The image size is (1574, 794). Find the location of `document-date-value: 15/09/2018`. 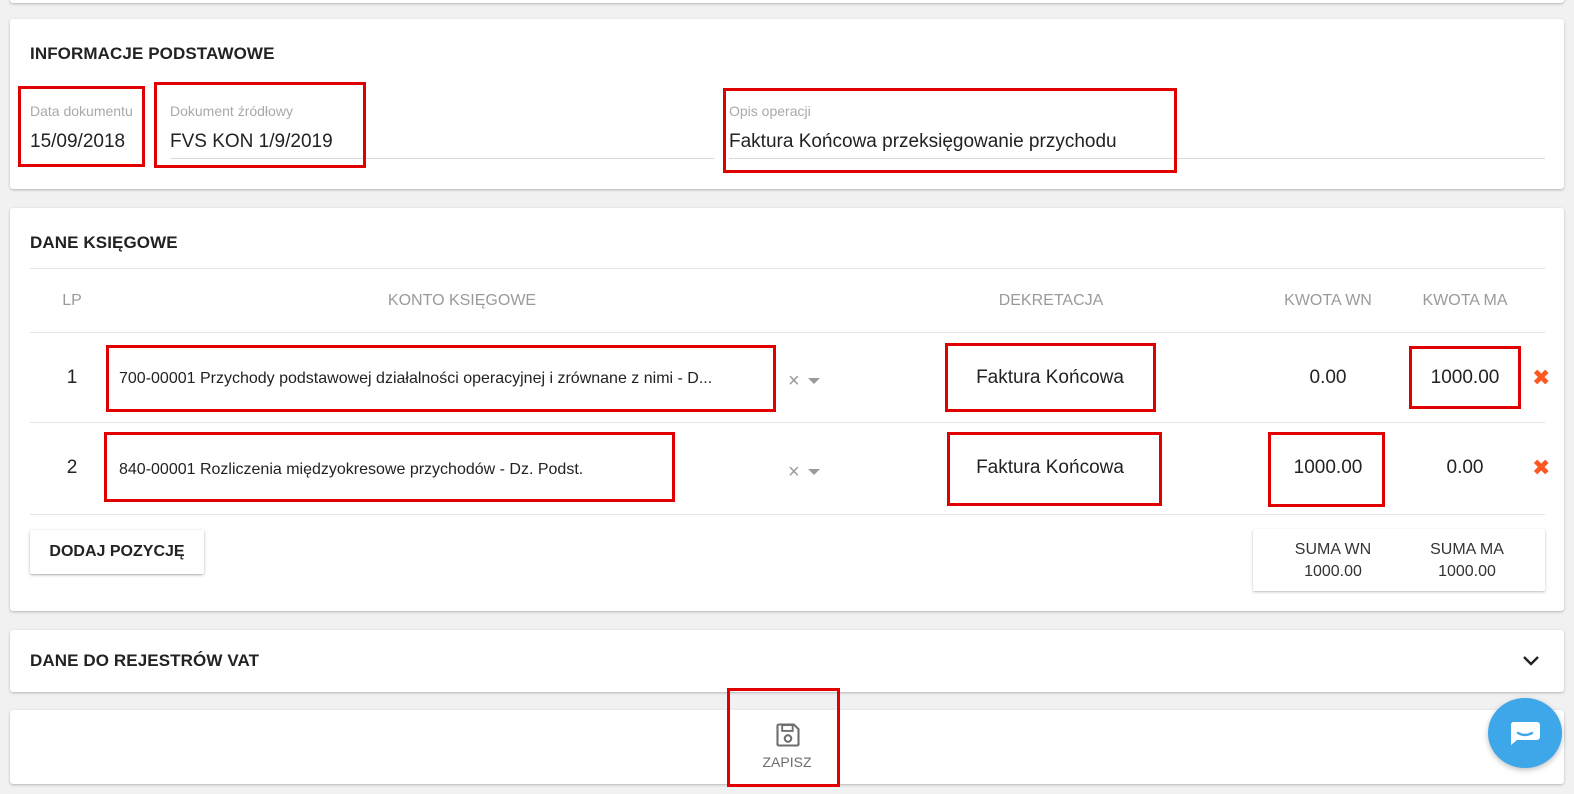

document-date-value: 15/09/2018 is located at coordinates (77, 142).